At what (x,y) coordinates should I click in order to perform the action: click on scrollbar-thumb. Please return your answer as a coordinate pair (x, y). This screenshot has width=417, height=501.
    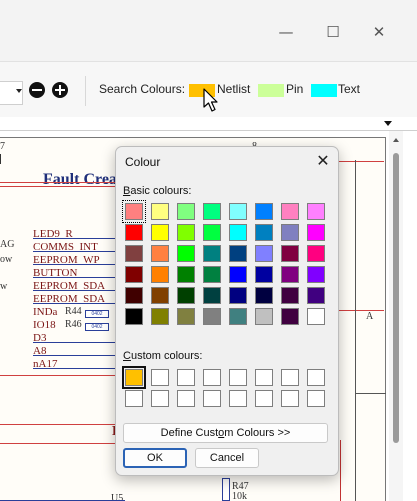
    Looking at the image, I should click on (396, 298).